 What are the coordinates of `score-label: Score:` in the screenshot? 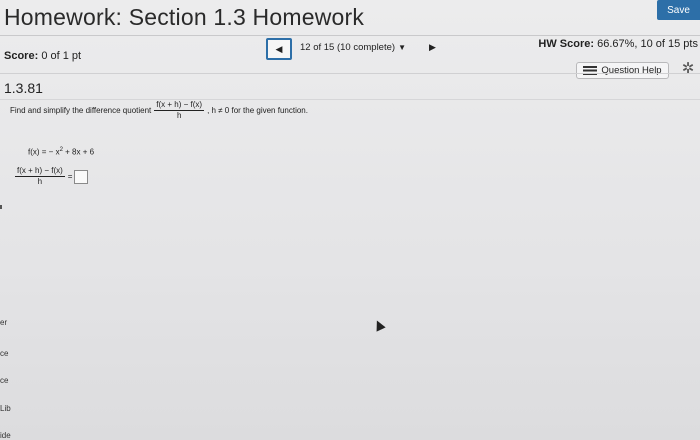 It's located at (21, 56).